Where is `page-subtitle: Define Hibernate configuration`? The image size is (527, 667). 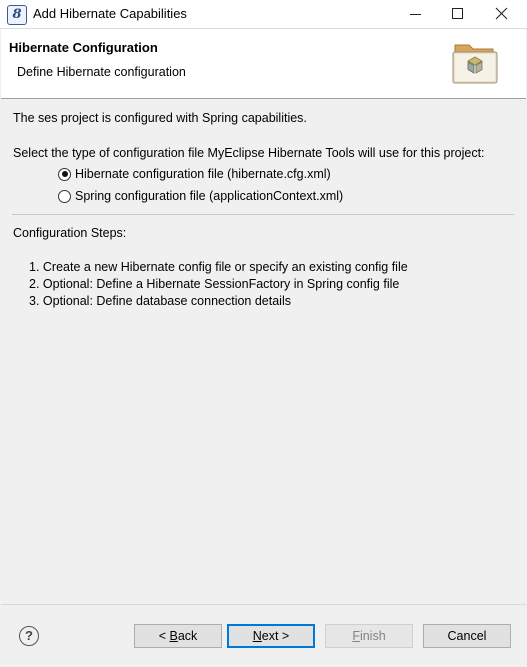
page-subtitle: Define Hibernate configuration is located at coordinates (101, 72).